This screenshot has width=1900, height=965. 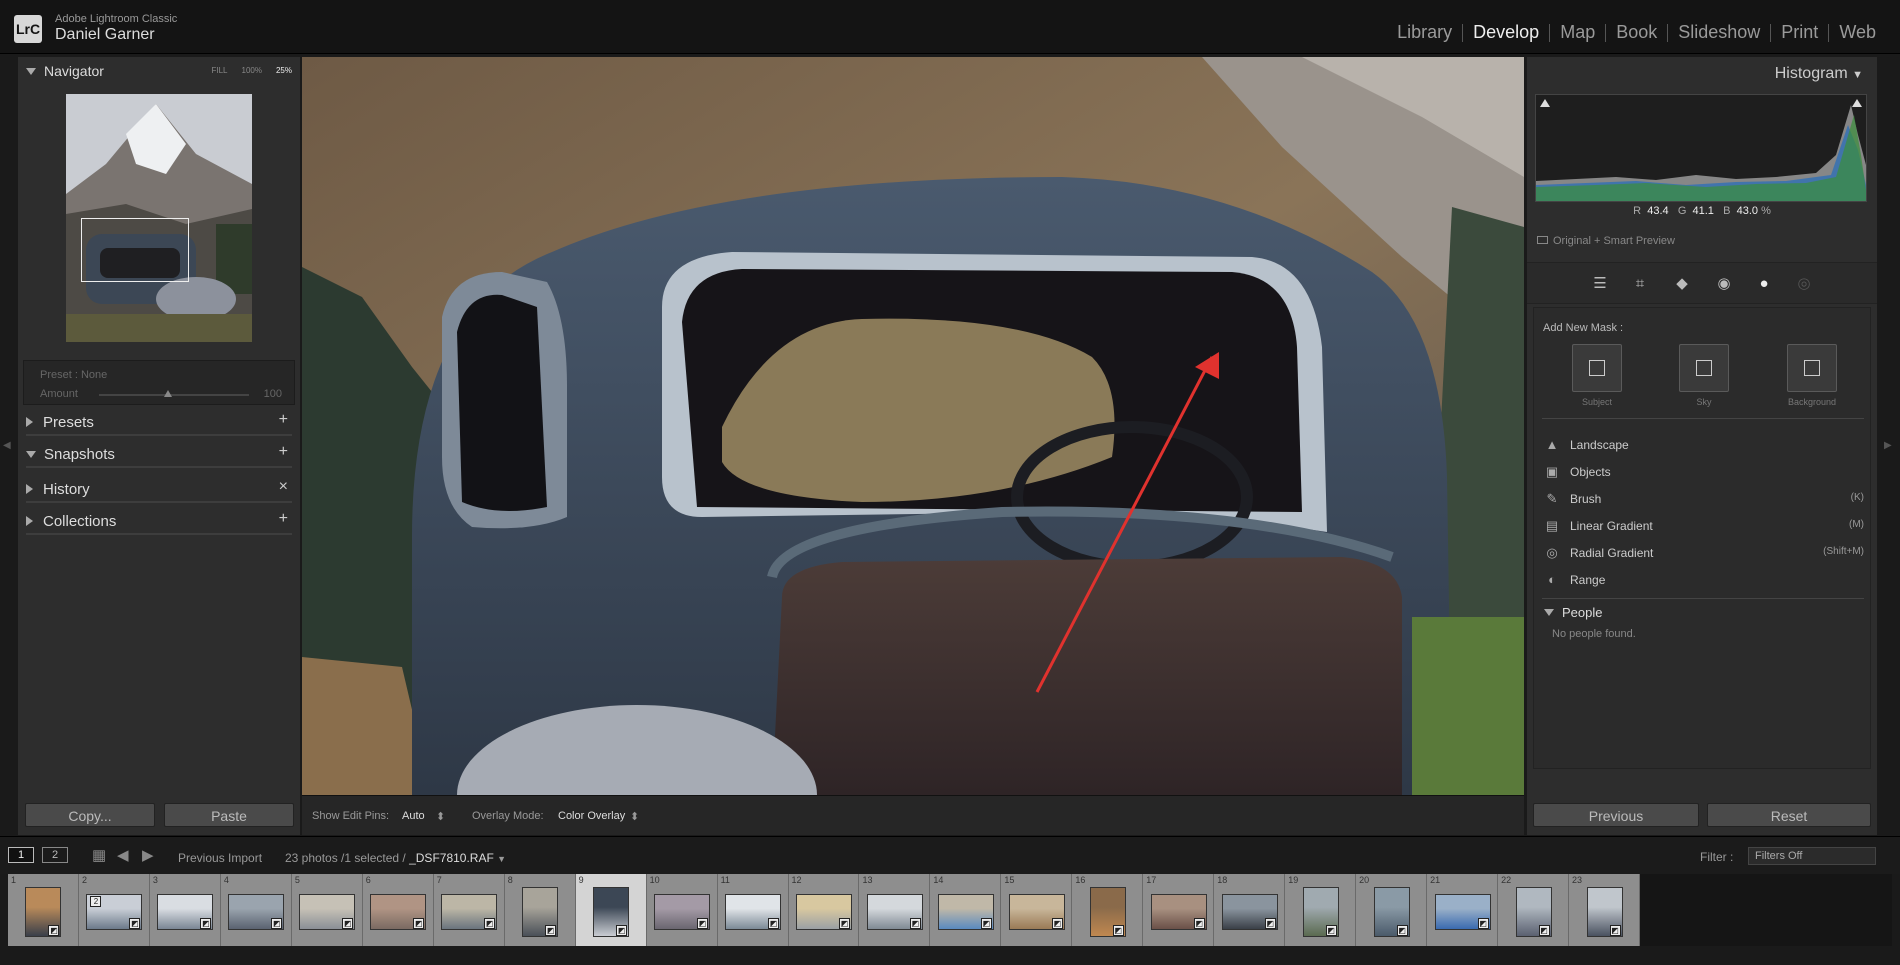 I want to click on previous-button: Previous, so click(x=1616, y=815).